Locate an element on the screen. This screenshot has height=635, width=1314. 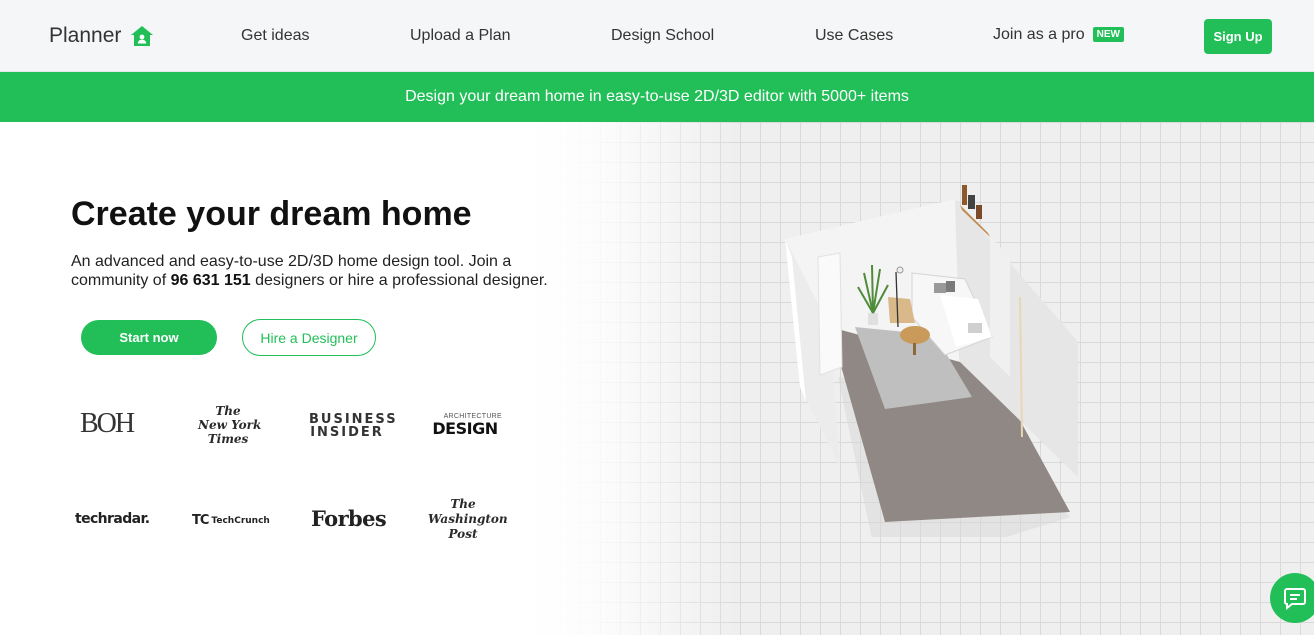
wp-line3: Post is located at coordinates (463, 534).